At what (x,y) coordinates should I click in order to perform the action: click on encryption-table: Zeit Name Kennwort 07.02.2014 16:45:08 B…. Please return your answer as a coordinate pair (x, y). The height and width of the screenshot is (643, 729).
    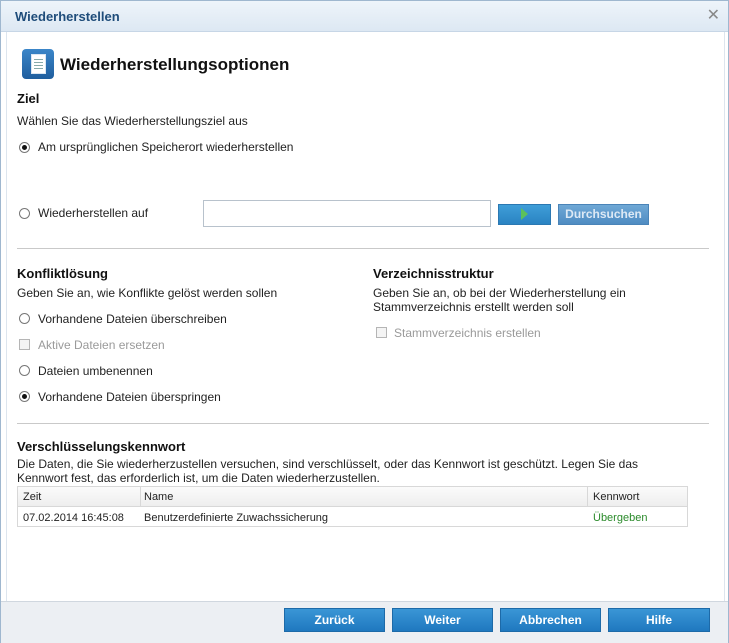
    Looking at the image, I should click on (352, 506).